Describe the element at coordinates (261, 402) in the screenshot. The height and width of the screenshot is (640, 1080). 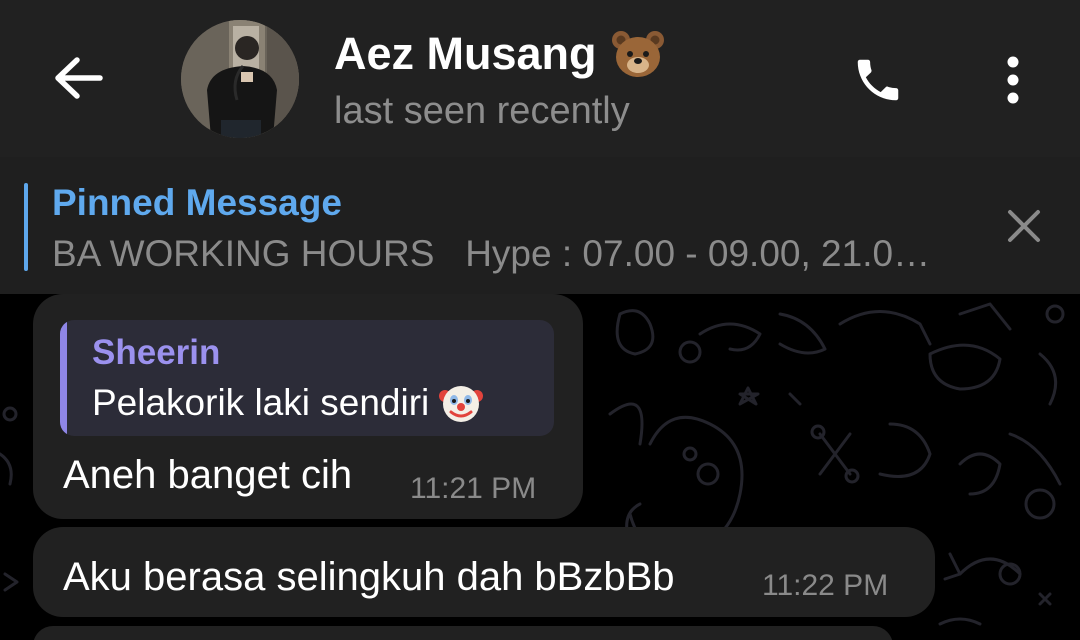
I see `reply-text-content: Pelakorik laki sendiri` at that location.